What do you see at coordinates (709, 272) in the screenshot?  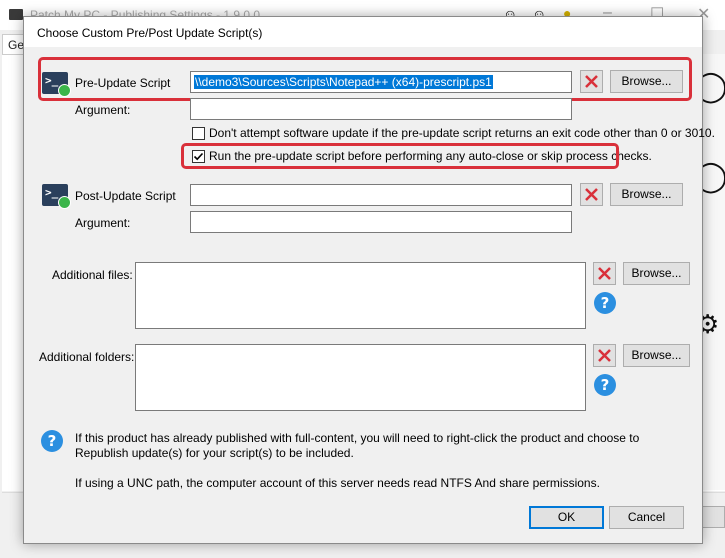 I see `background-right-strip: ◯ ◯ ⚙` at bounding box center [709, 272].